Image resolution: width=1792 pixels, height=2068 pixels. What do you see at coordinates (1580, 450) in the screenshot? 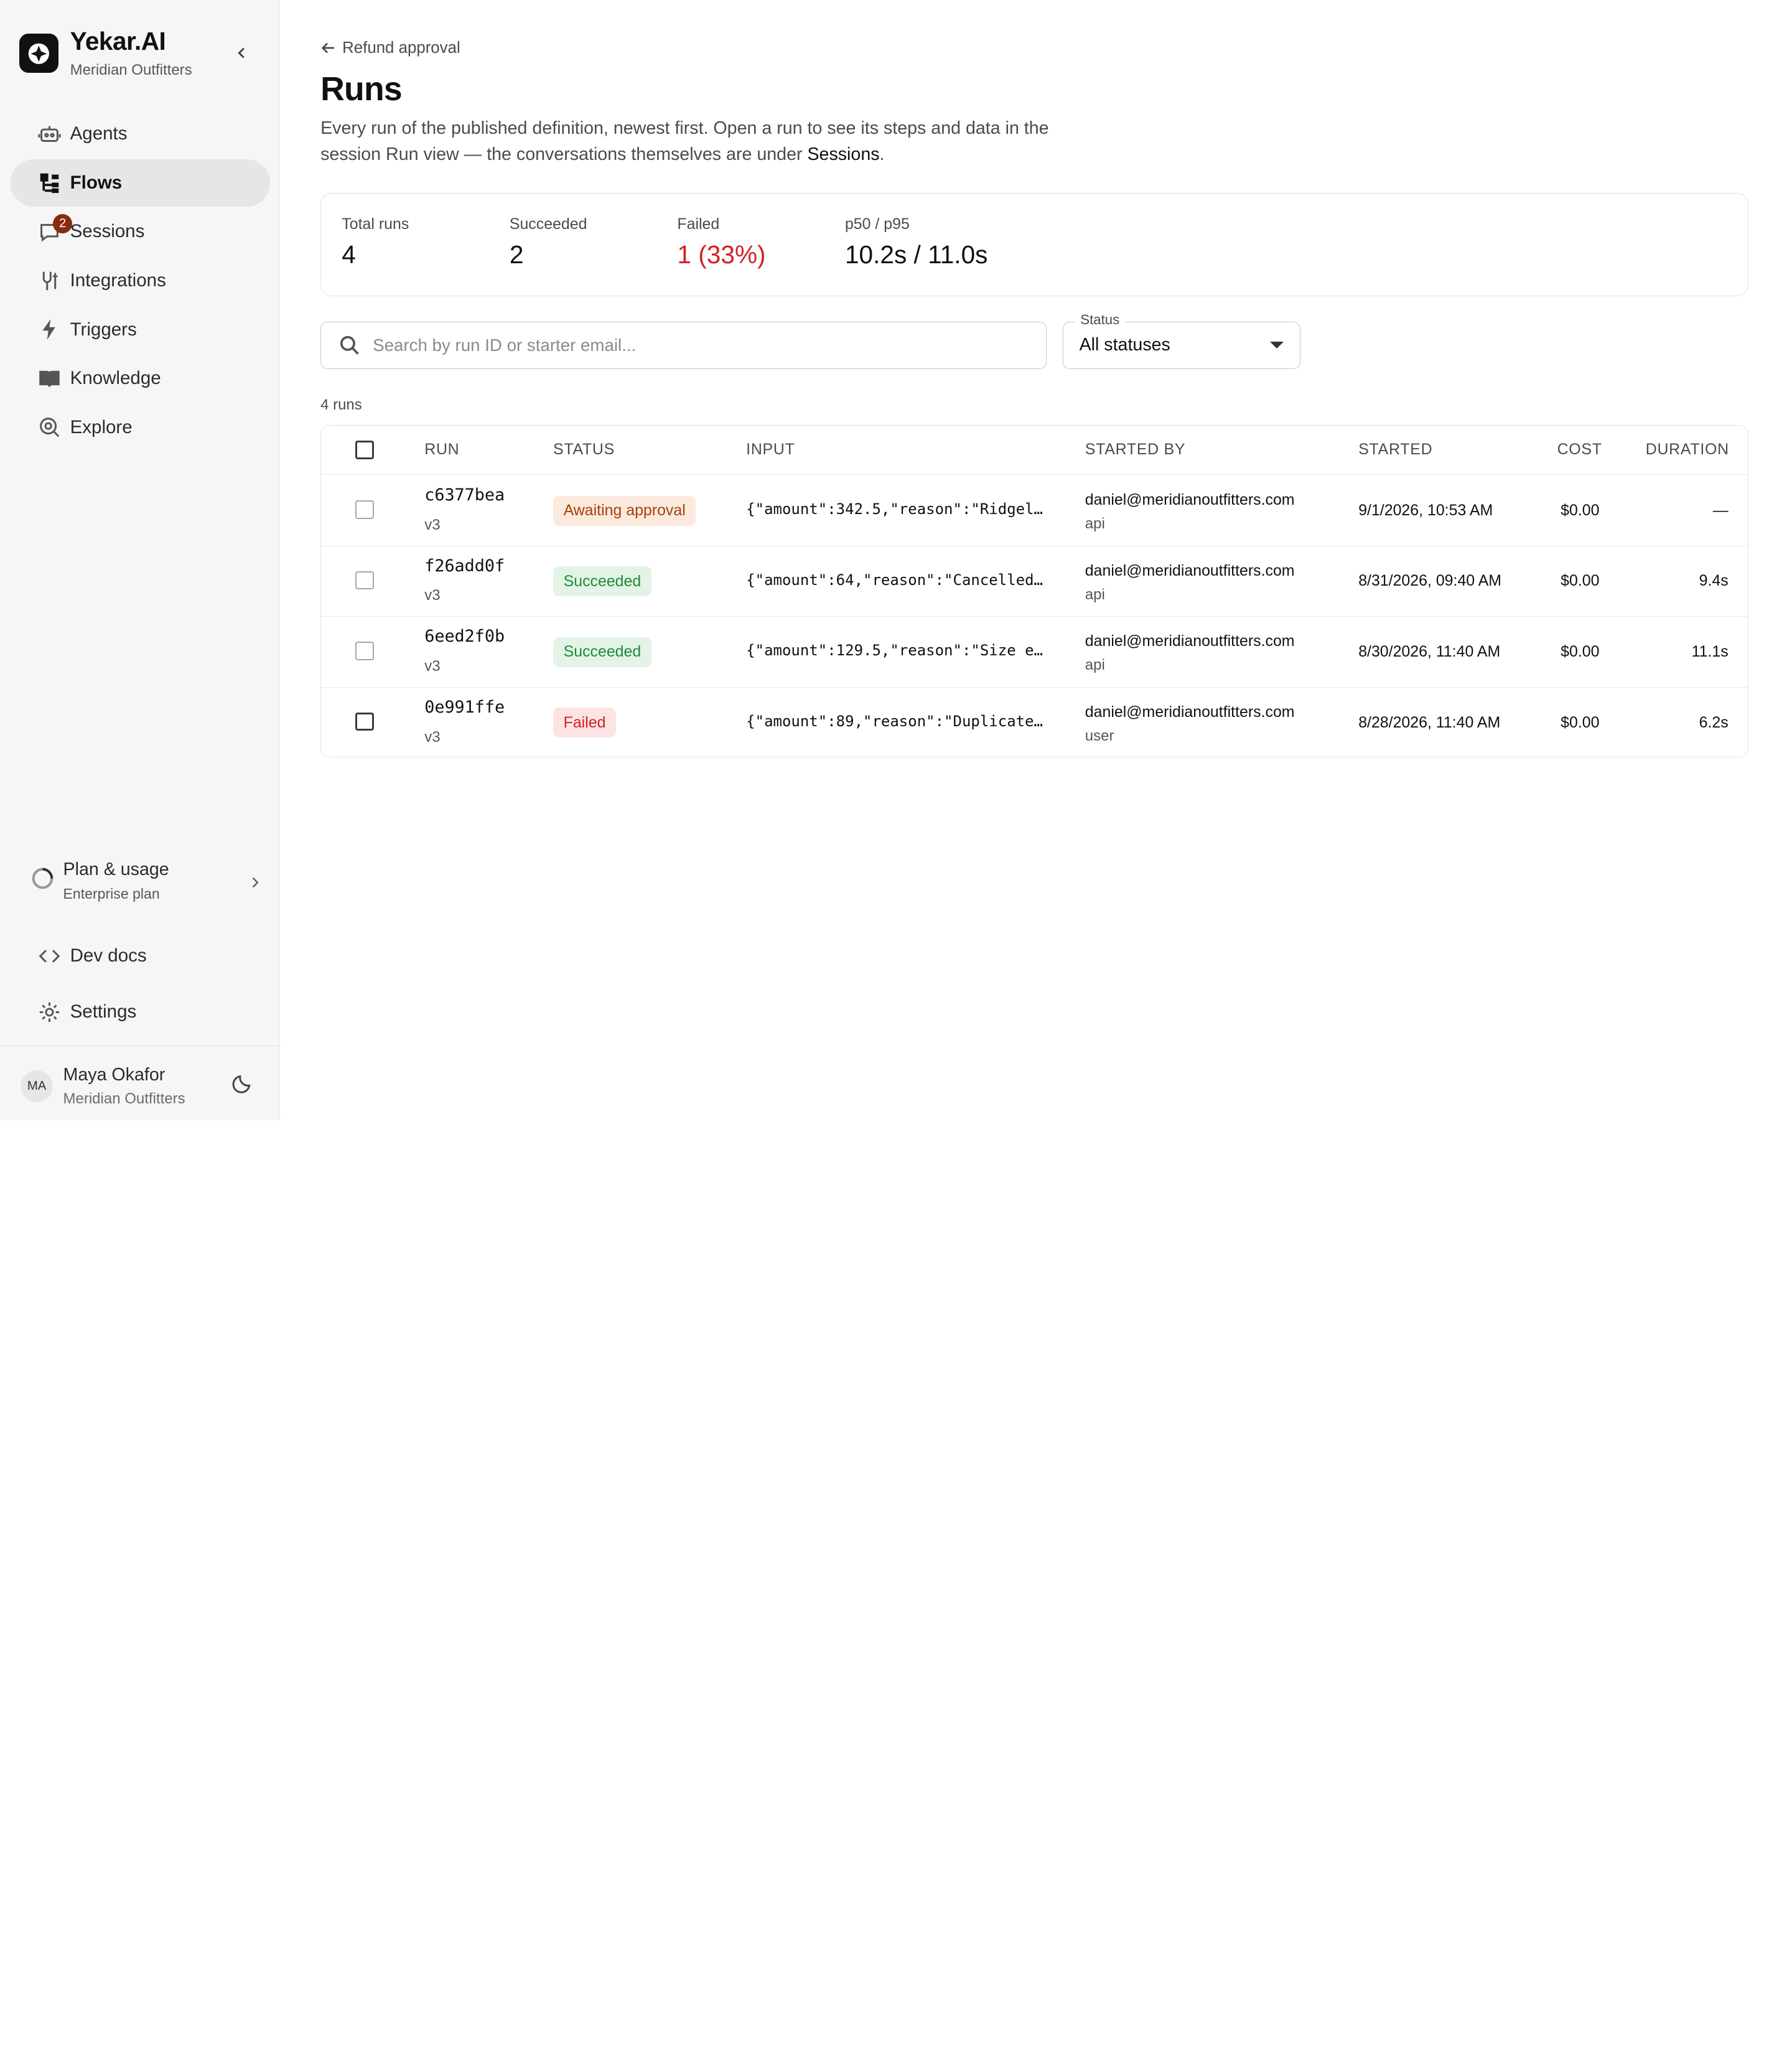
I see `col-cost: COST` at bounding box center [1580, 450].